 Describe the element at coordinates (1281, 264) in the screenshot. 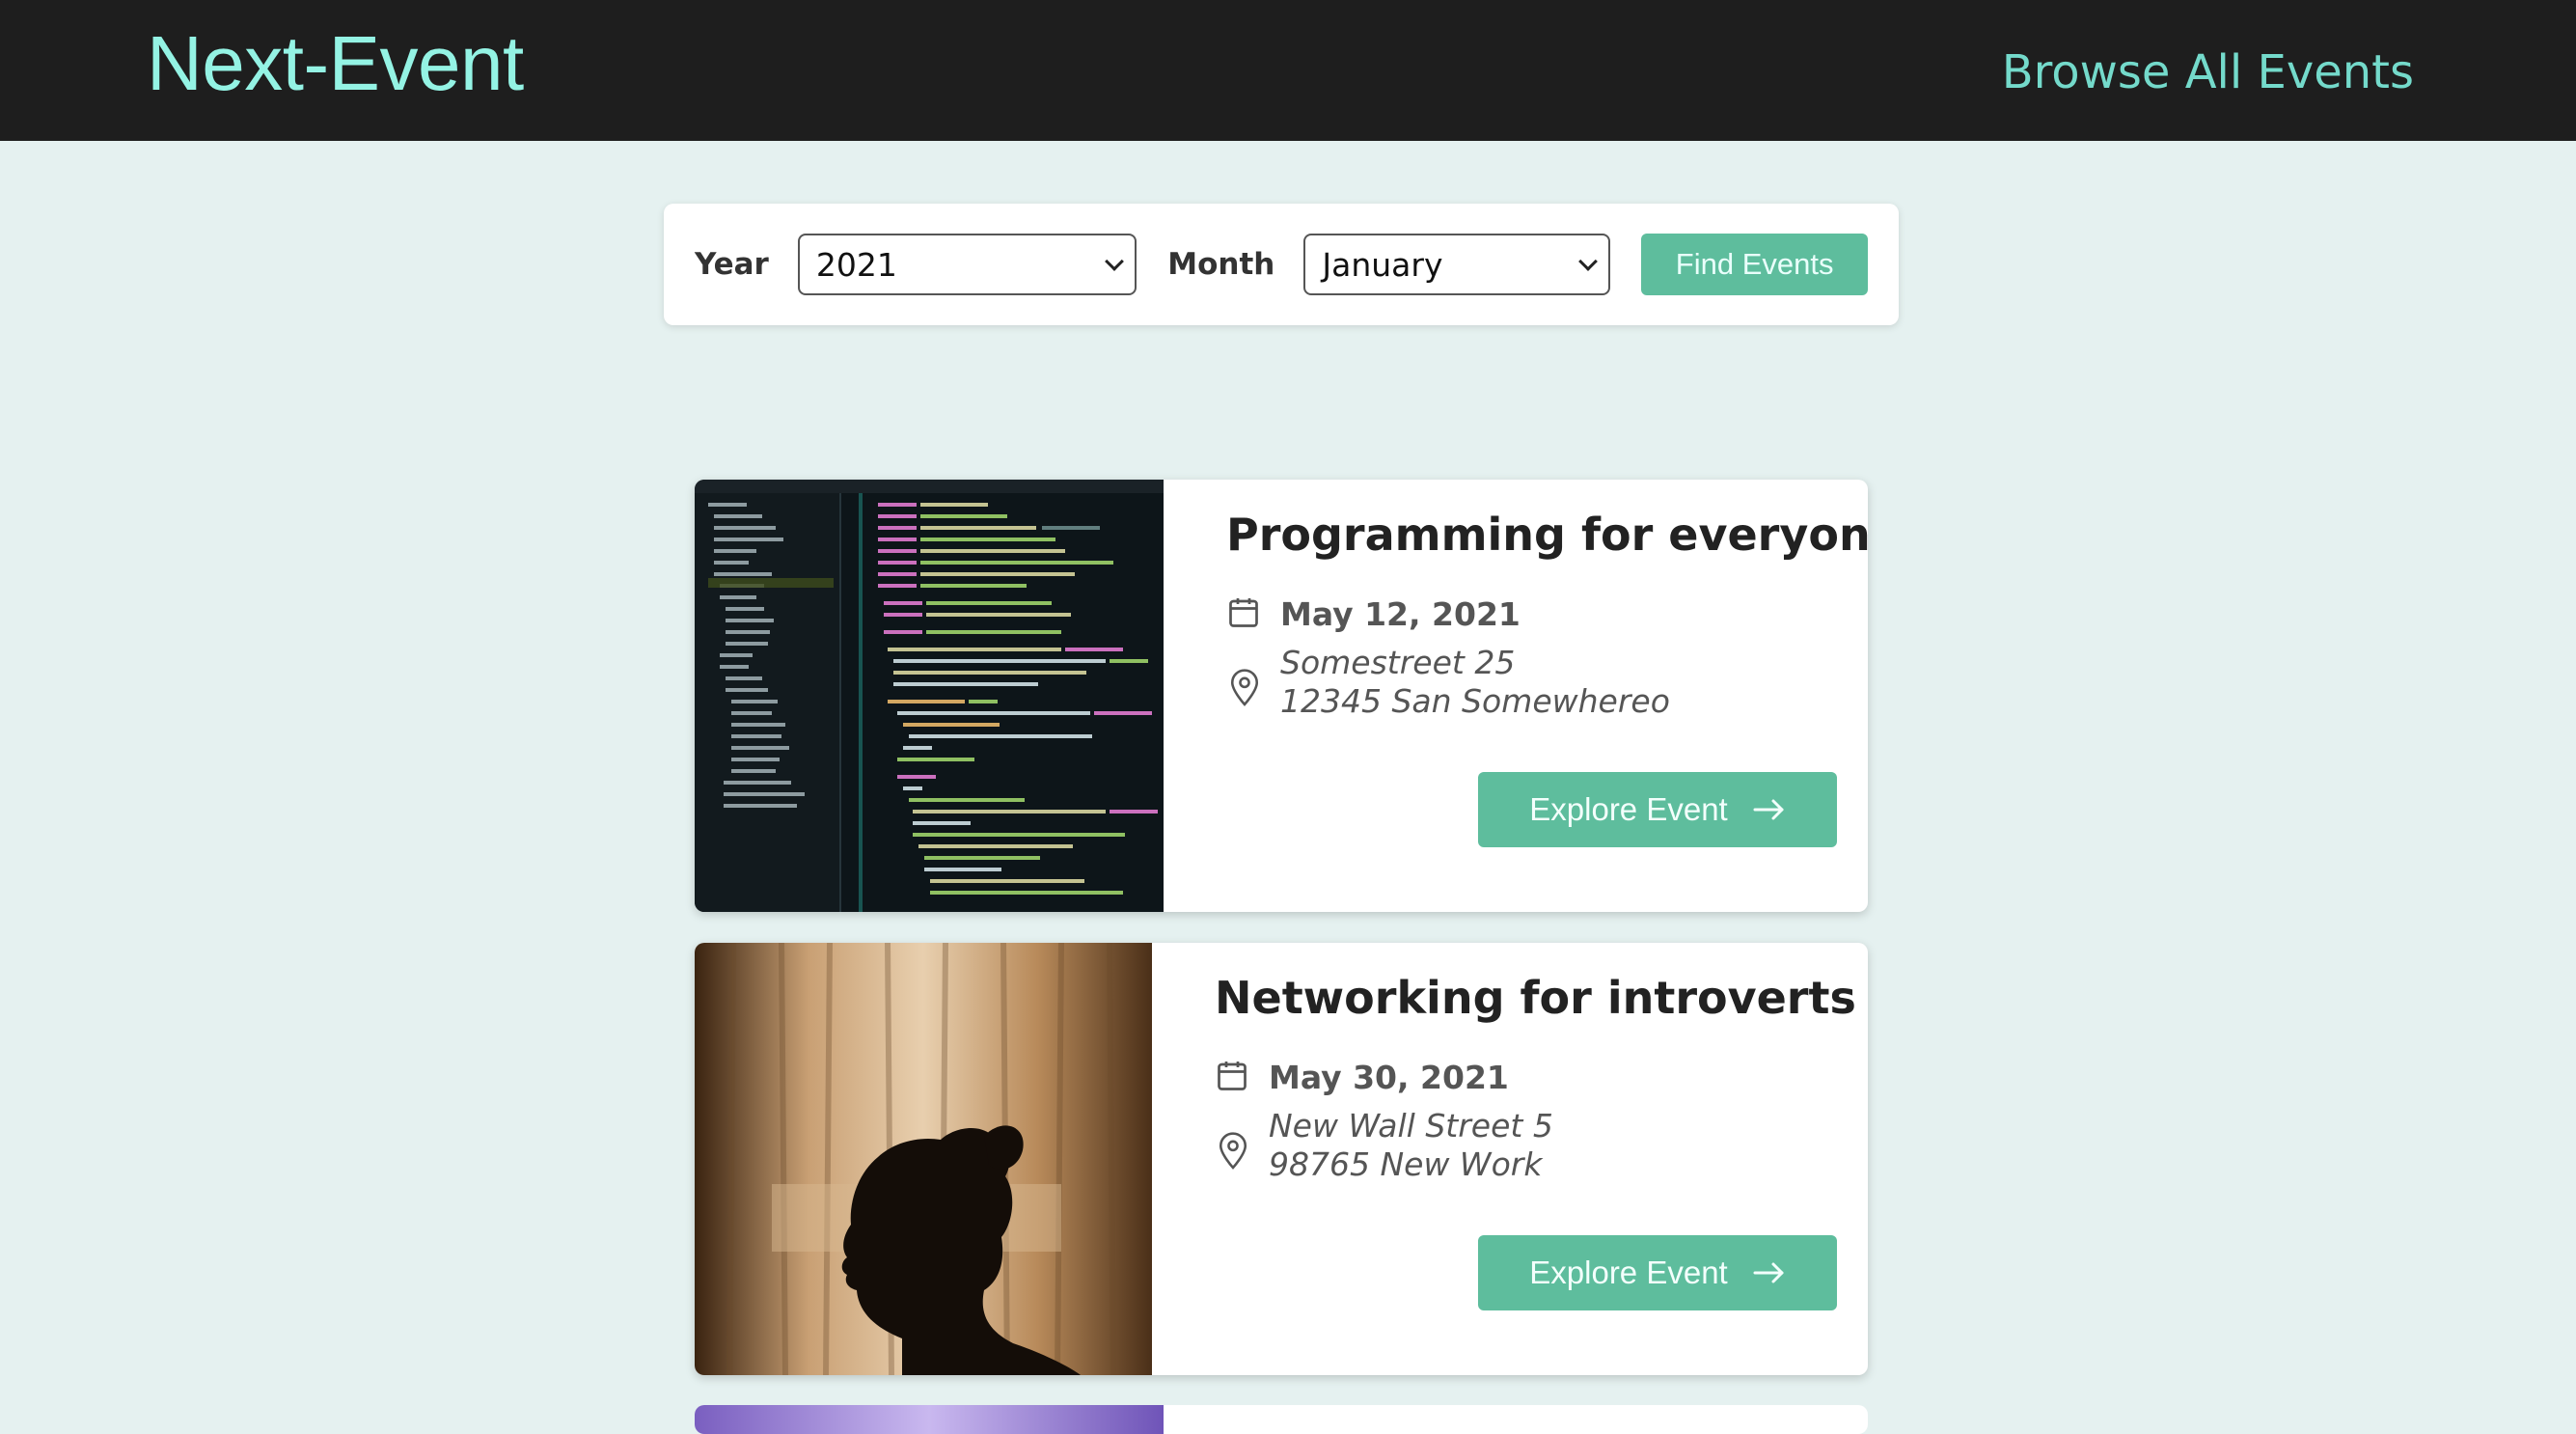

I see `event-filter-form: Year 2021 Month January Find Events` at that location.